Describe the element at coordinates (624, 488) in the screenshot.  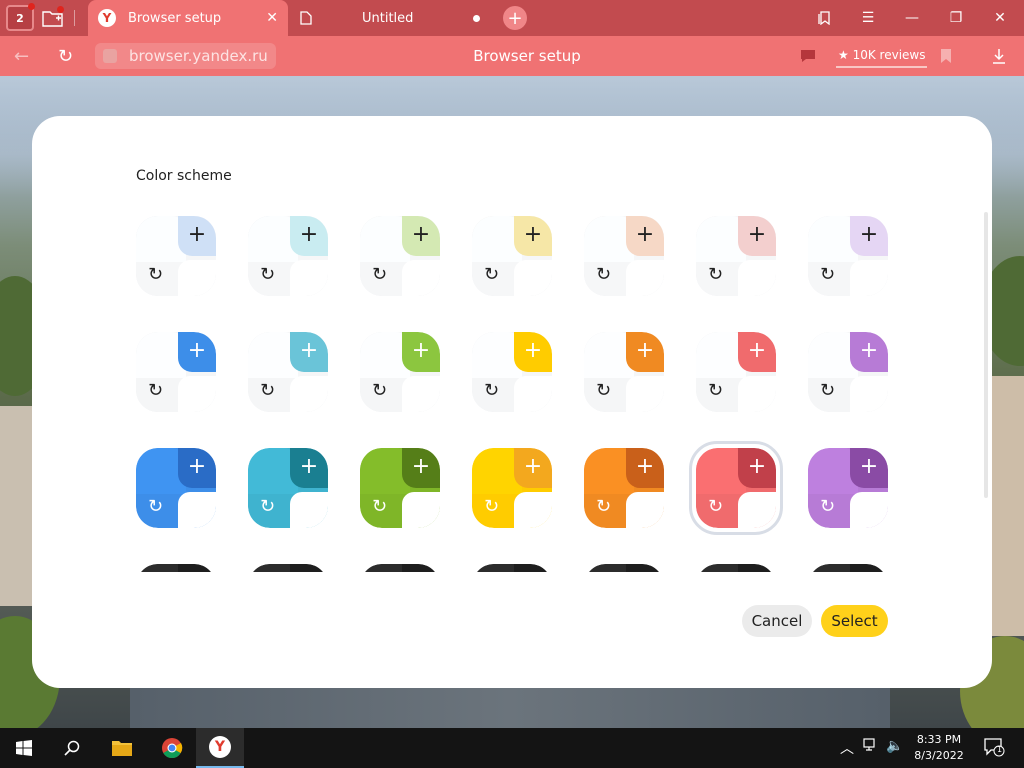
I see `color-swatch-orange-strong: + ↻` at that location.